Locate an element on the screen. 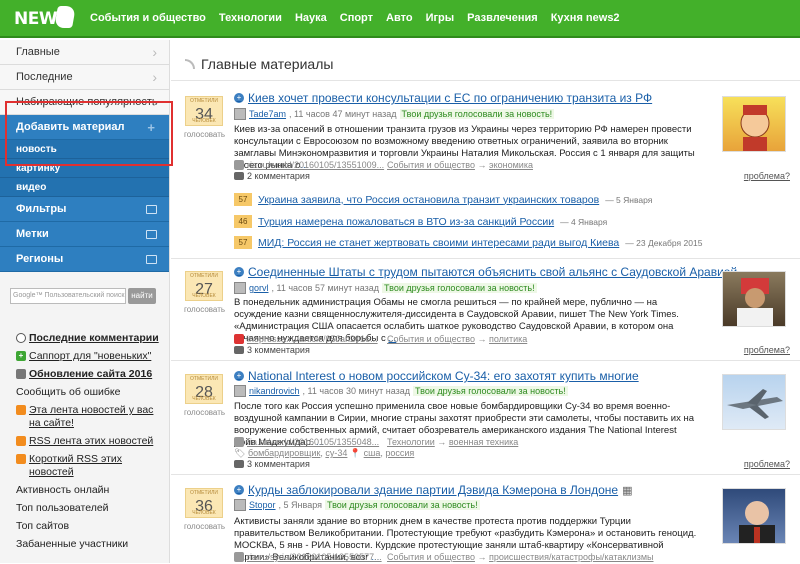  nav-item-entertainment: Развлечения is located at coordinates (502, 18).